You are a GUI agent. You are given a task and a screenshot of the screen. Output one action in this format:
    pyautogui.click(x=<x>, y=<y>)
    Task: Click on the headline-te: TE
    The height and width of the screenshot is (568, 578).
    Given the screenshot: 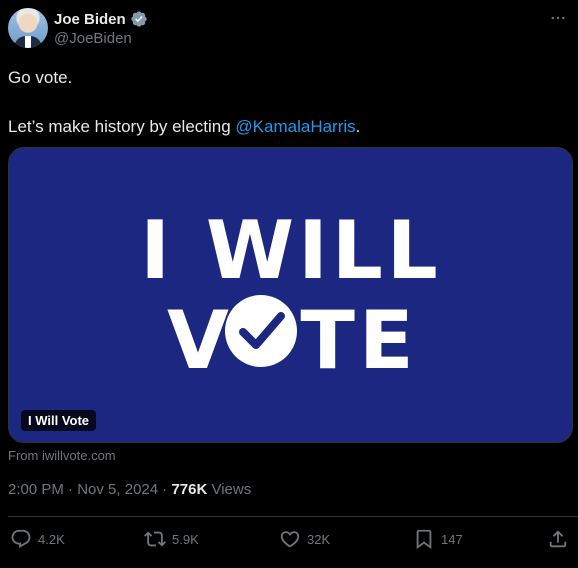 What is the action you would take?
    pyautogui.click(x=358, y=340)
    